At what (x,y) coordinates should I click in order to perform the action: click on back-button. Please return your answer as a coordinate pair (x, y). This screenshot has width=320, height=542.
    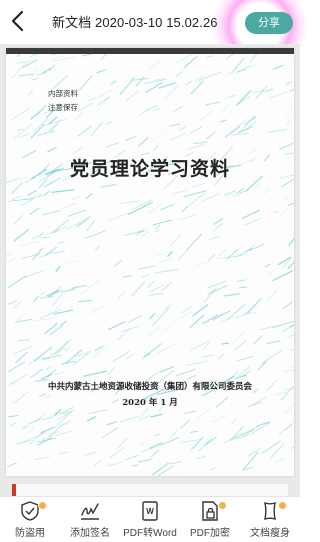
    Looking at the image, I should click on (19, 21).